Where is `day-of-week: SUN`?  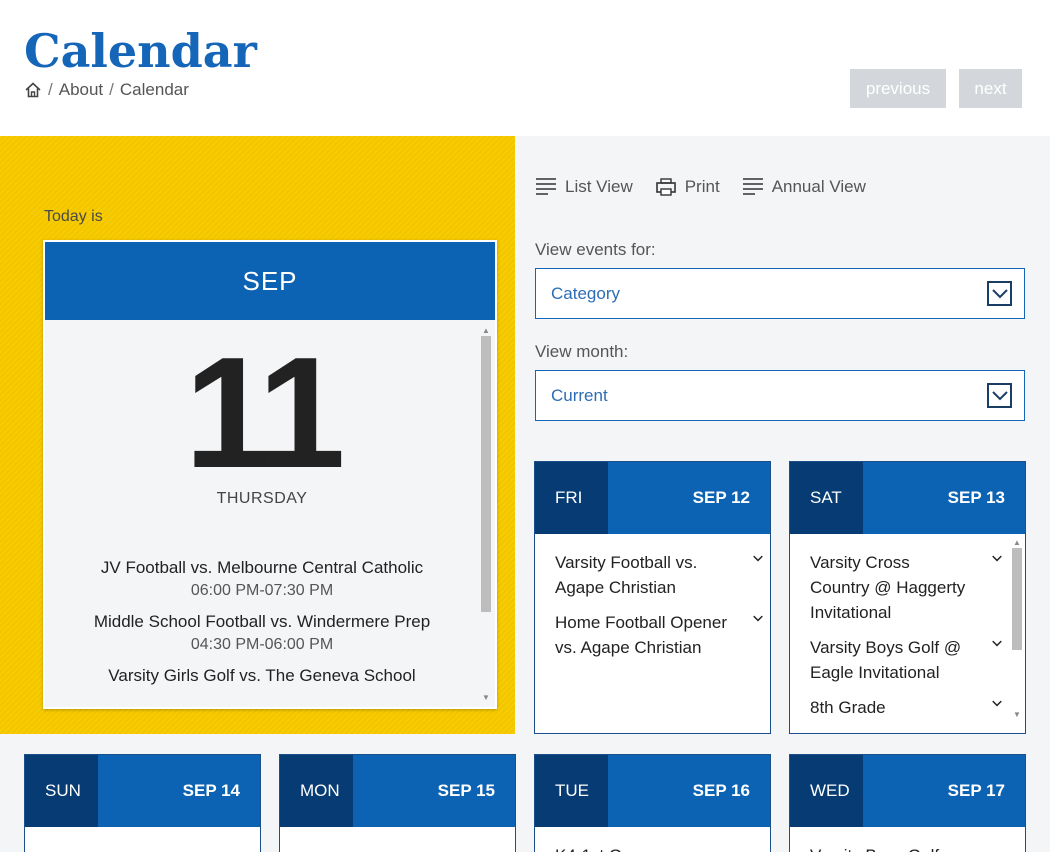 day-of-week: SUN is located at coordinates (61, 791).